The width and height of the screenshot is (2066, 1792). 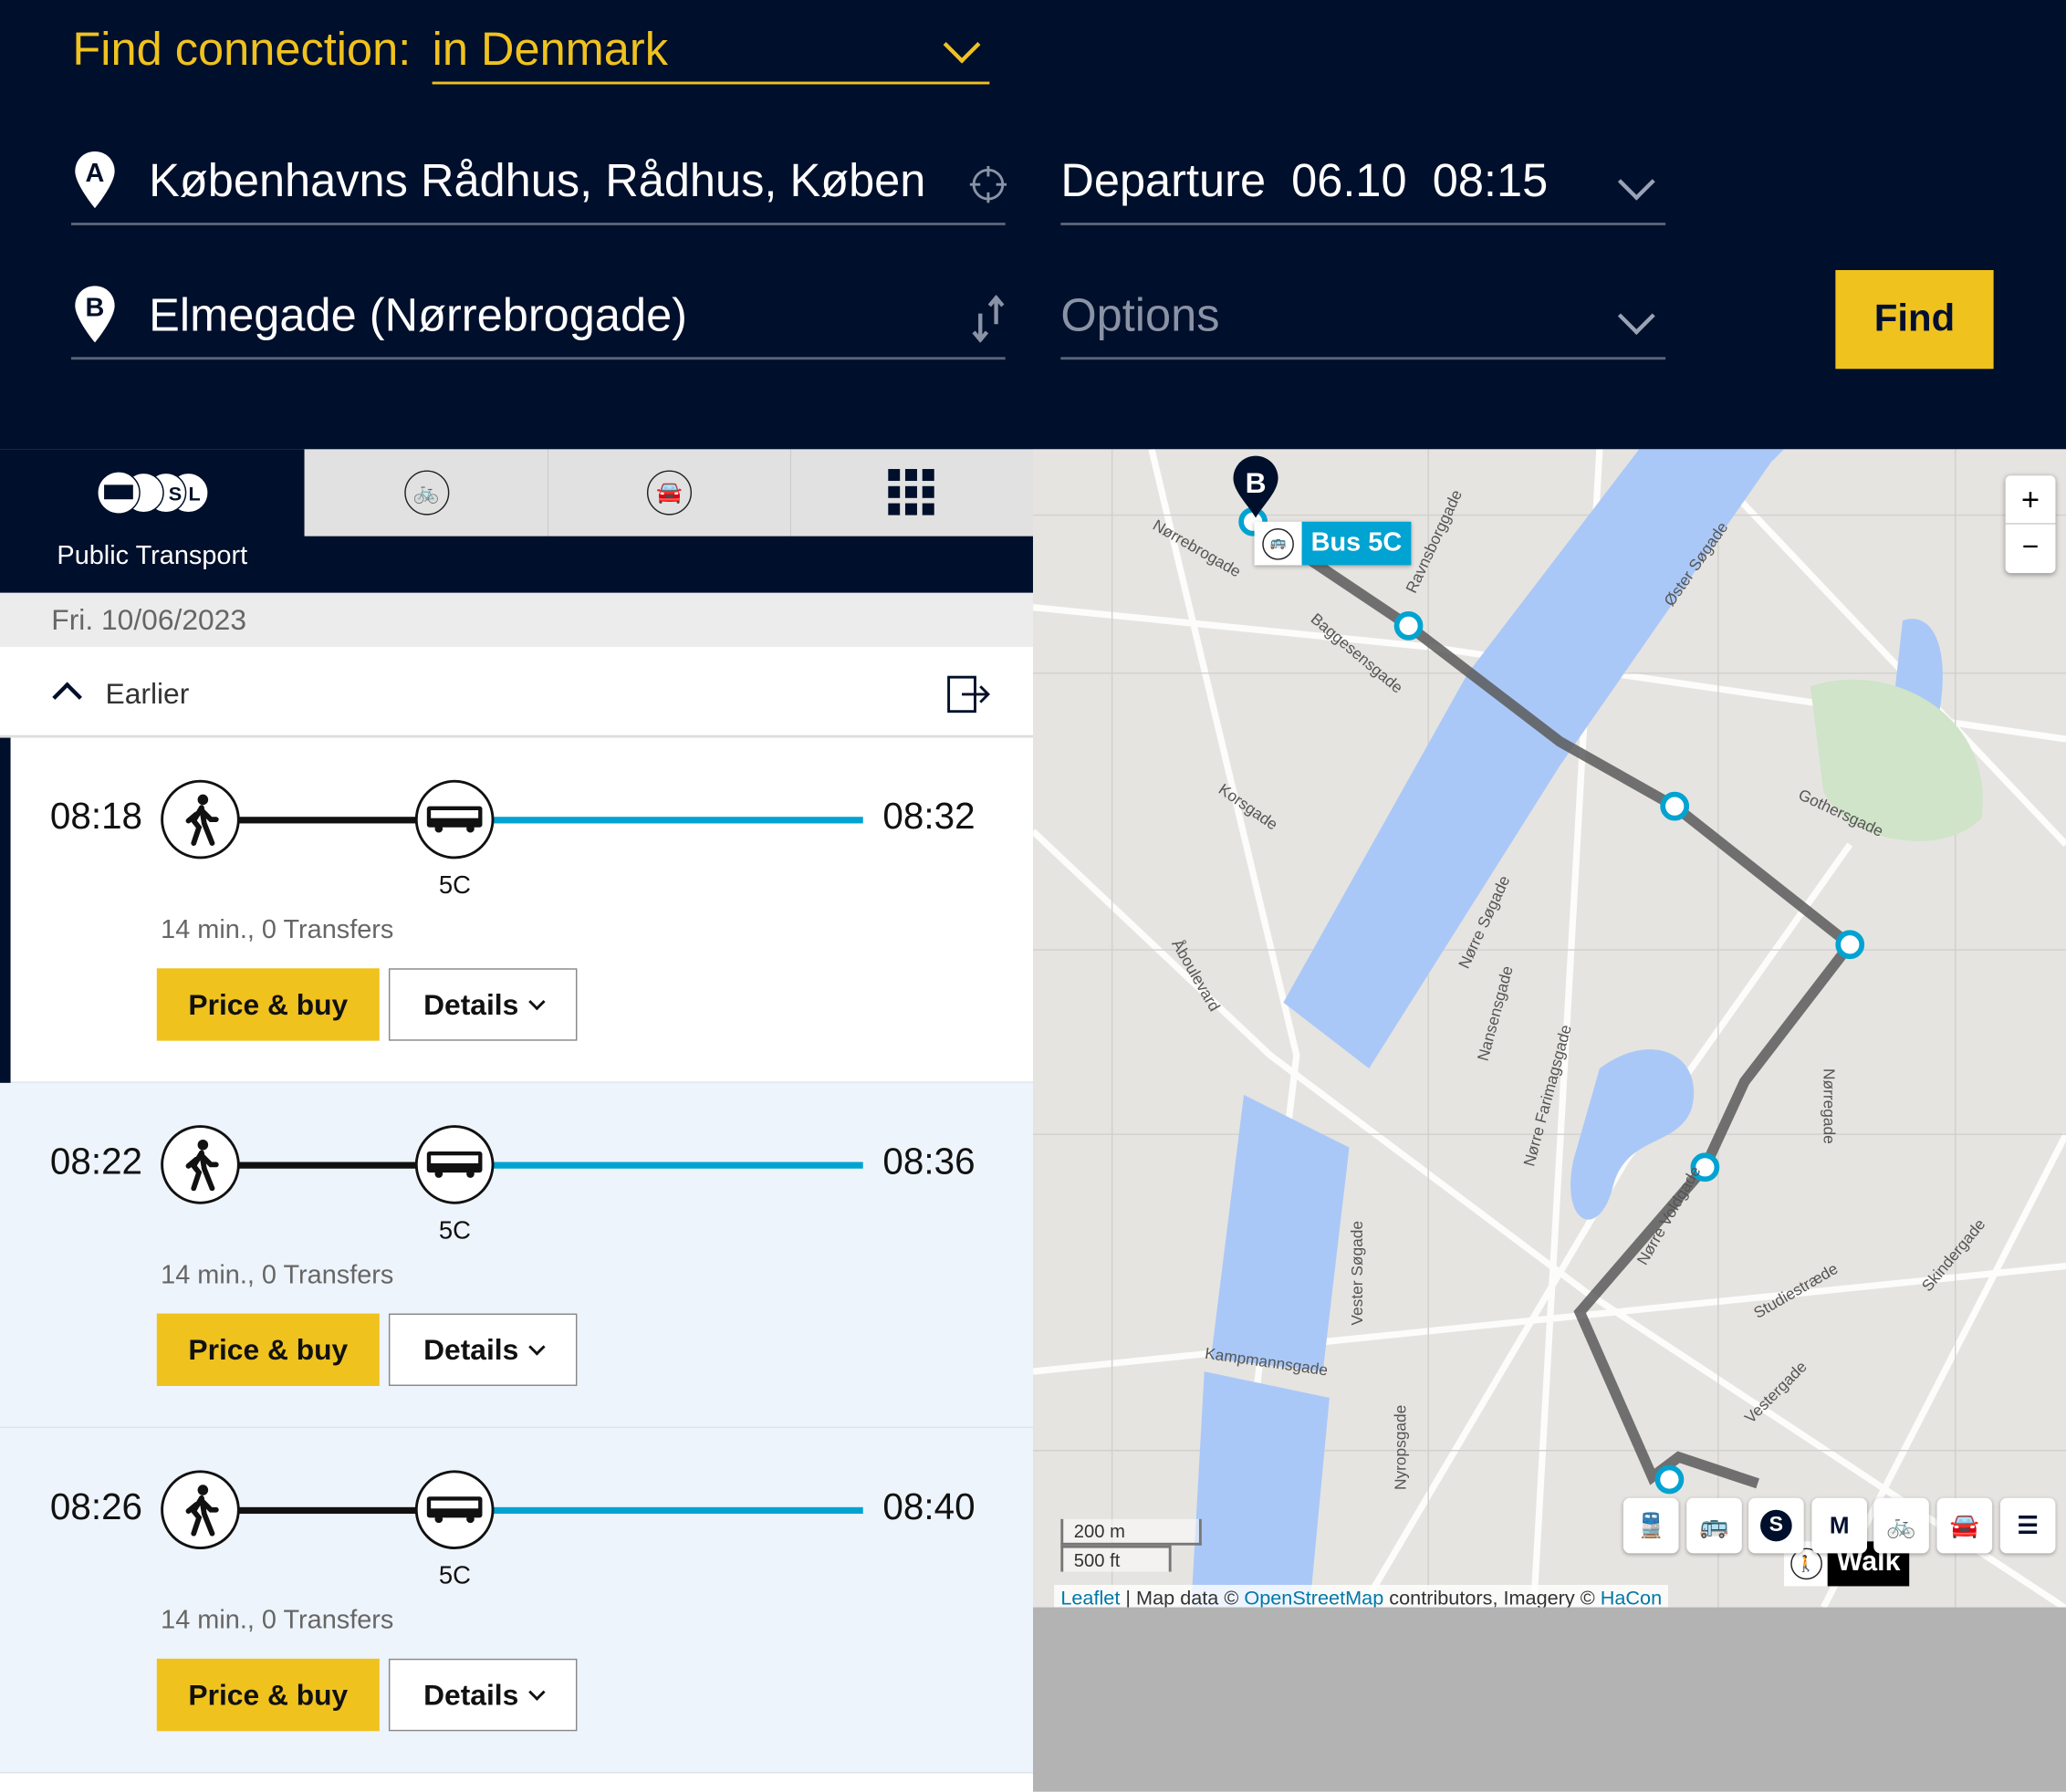 What do you see at coordinates (201, 1164) in the screenshot?
I see `walk-icon` at bounding box center [201, 1164].